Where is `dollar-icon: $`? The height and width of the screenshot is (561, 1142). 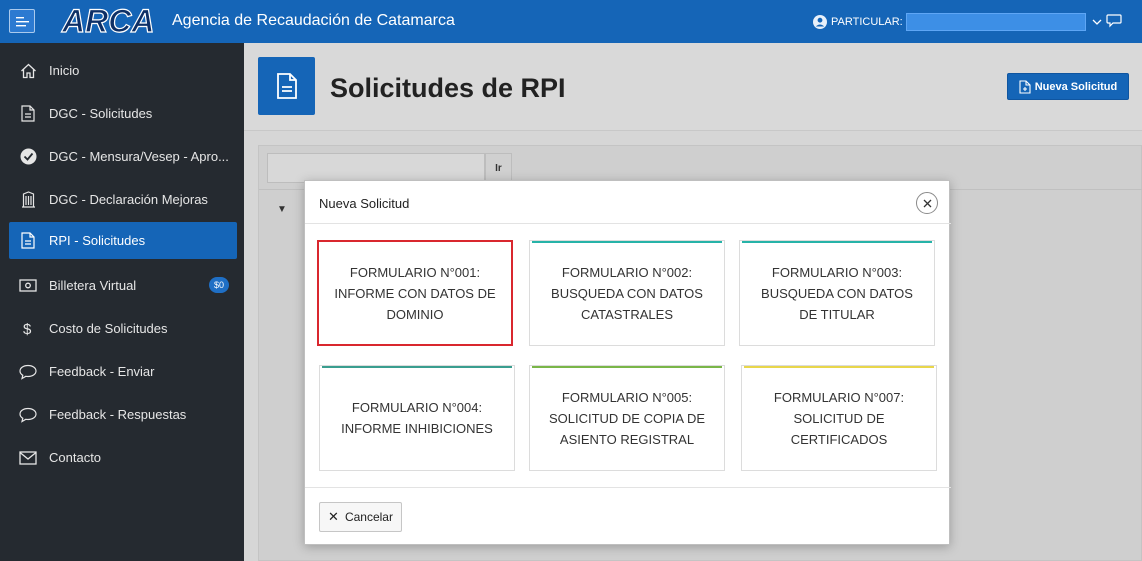
dollar-icon: $ is located at coordinates (28, 329).